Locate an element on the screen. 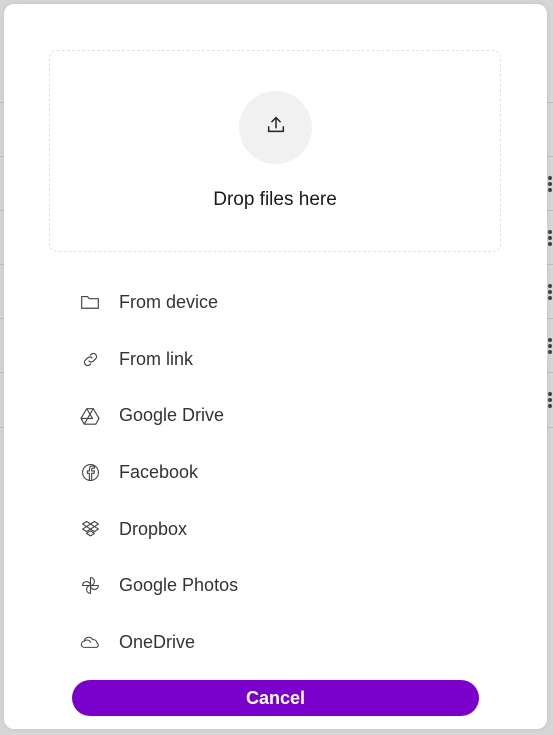 The width and height of the screenshot is (553, 735). upload-button is located at coordinates (275, 127).